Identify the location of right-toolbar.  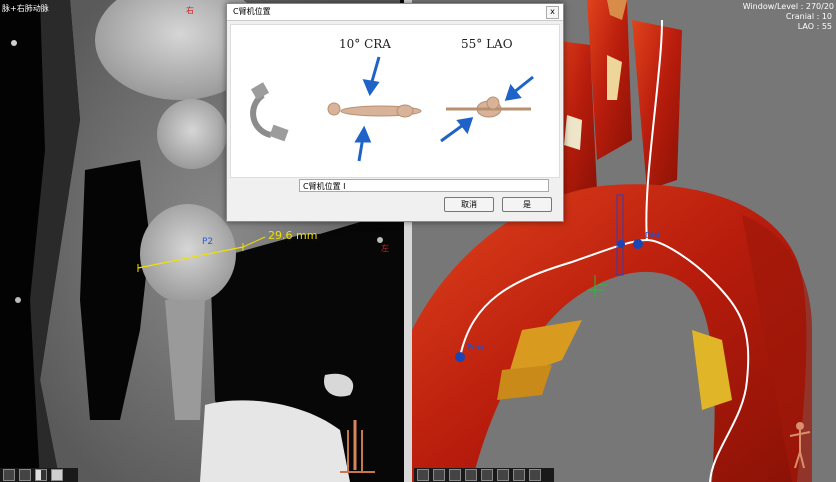
(484, 475).